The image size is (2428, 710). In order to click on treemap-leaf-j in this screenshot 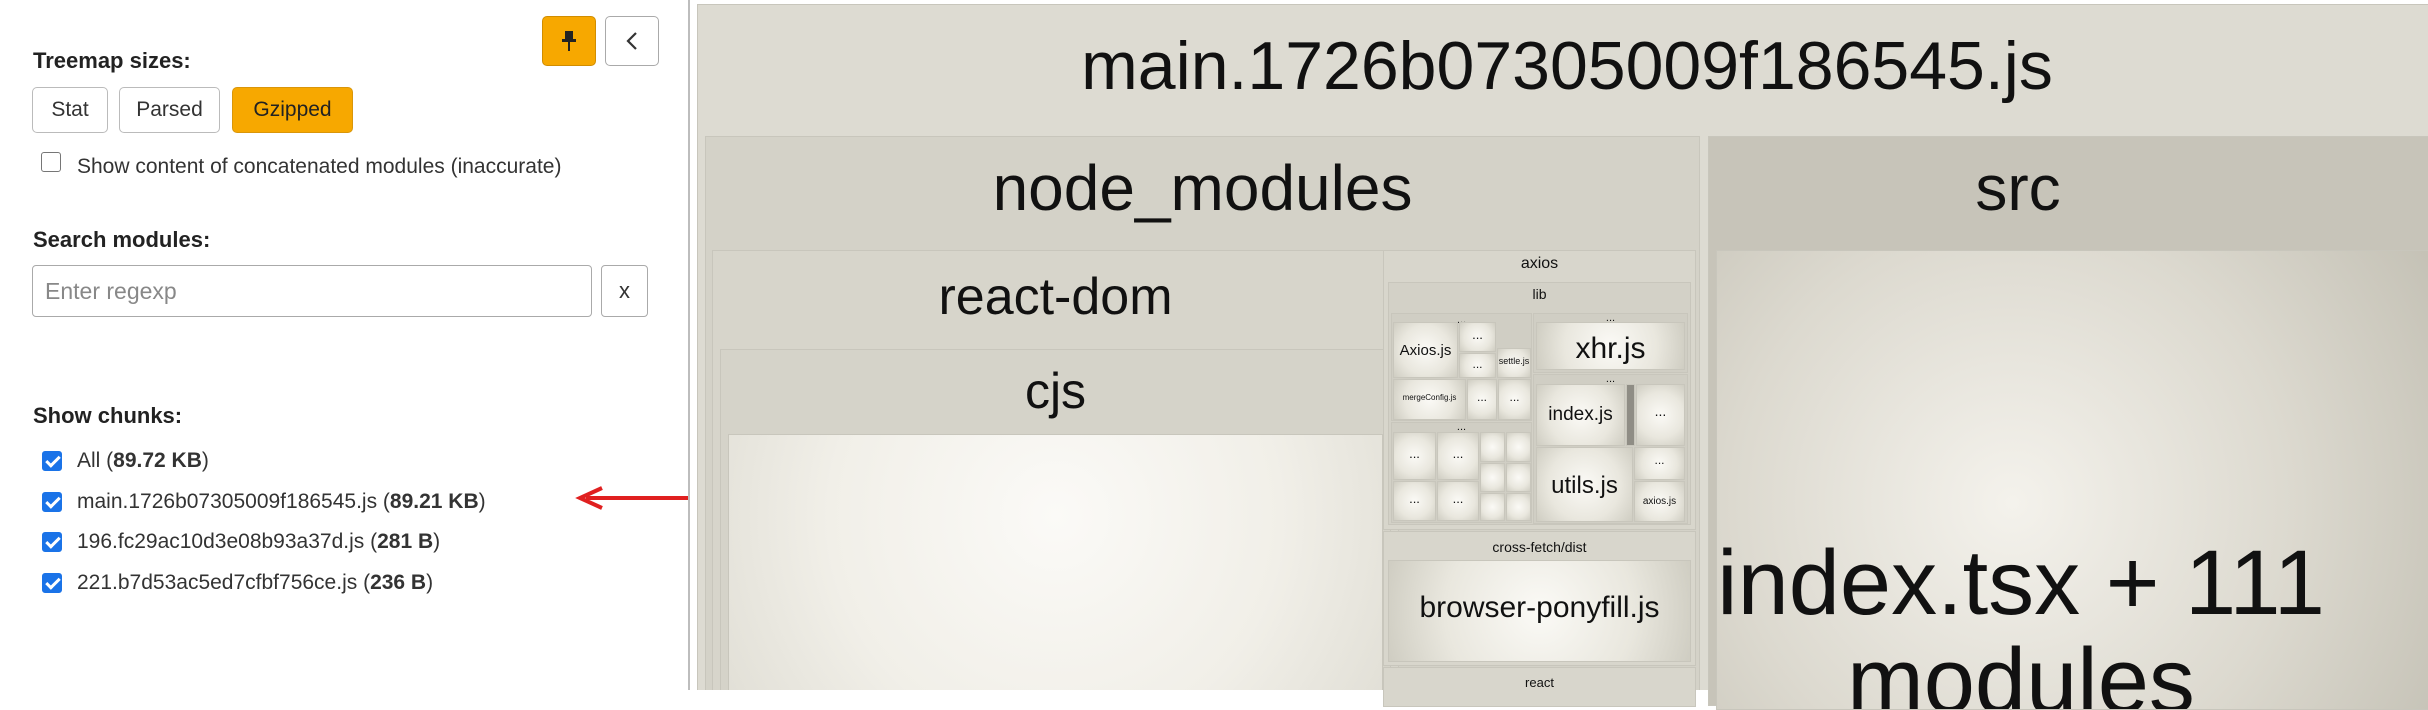, I will do `click(1518, 447)`.